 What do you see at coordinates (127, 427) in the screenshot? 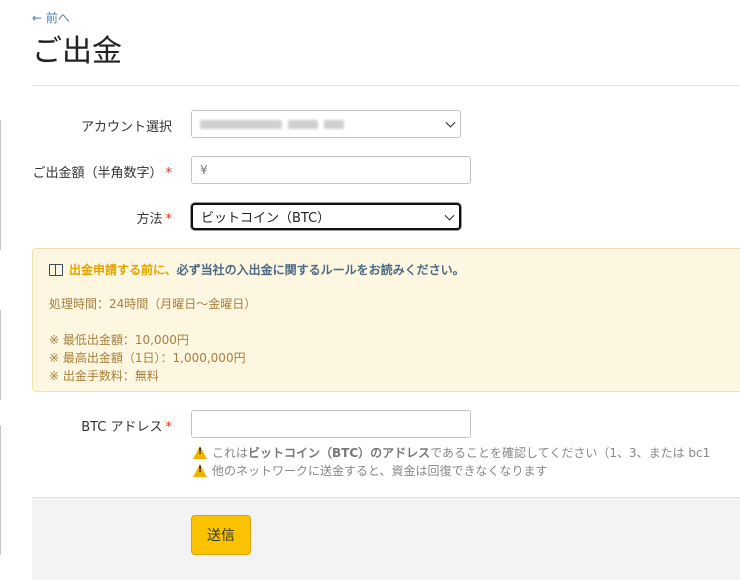
I see `btc-address-label: BTC アドレス *` at bounding box center [127, 427].